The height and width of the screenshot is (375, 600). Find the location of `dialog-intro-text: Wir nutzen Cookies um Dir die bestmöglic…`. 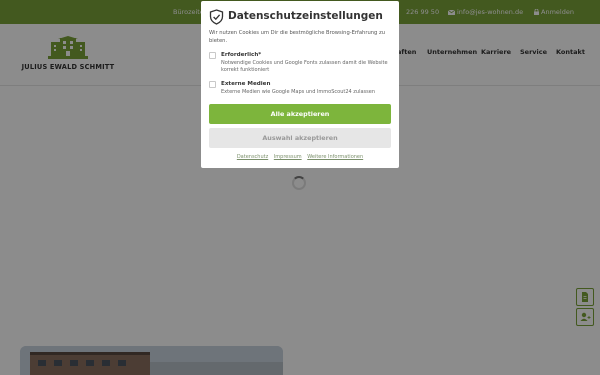

dialog-intro-text: Wir nutzen Cookies um Dir die bestmöglic… is located at coordinates (297, 37).